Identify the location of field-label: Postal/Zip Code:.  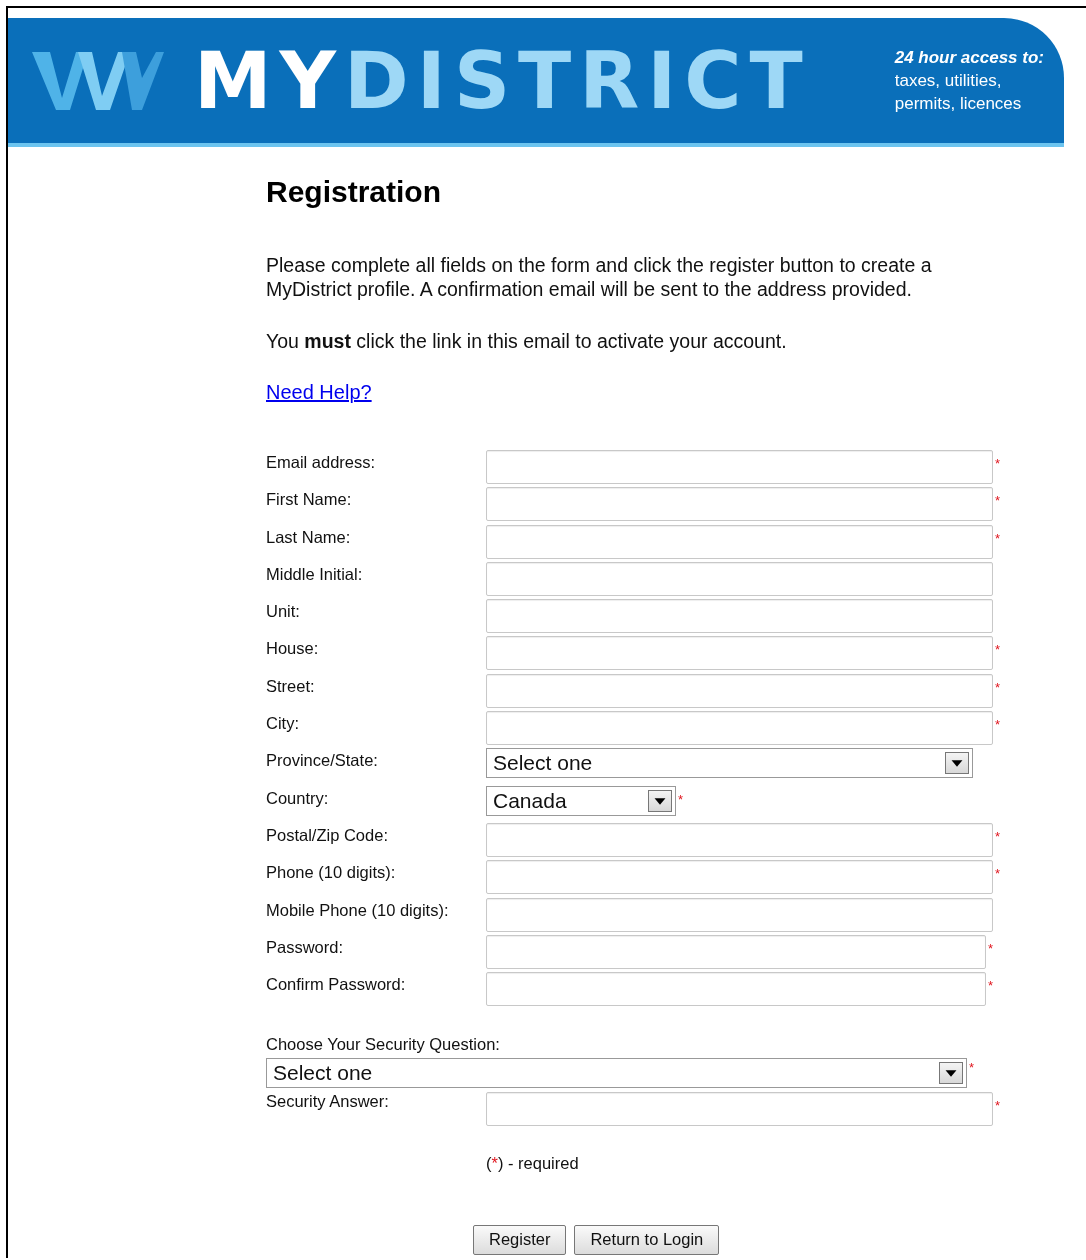
(327, 834).